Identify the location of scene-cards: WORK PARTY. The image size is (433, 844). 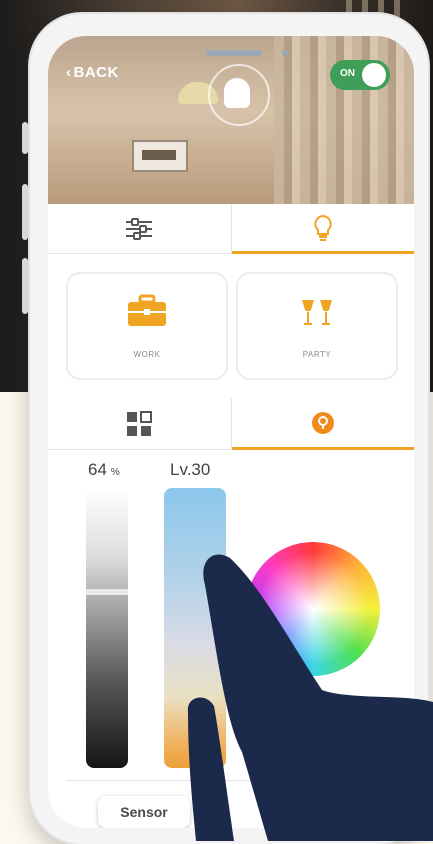
(232, 326).